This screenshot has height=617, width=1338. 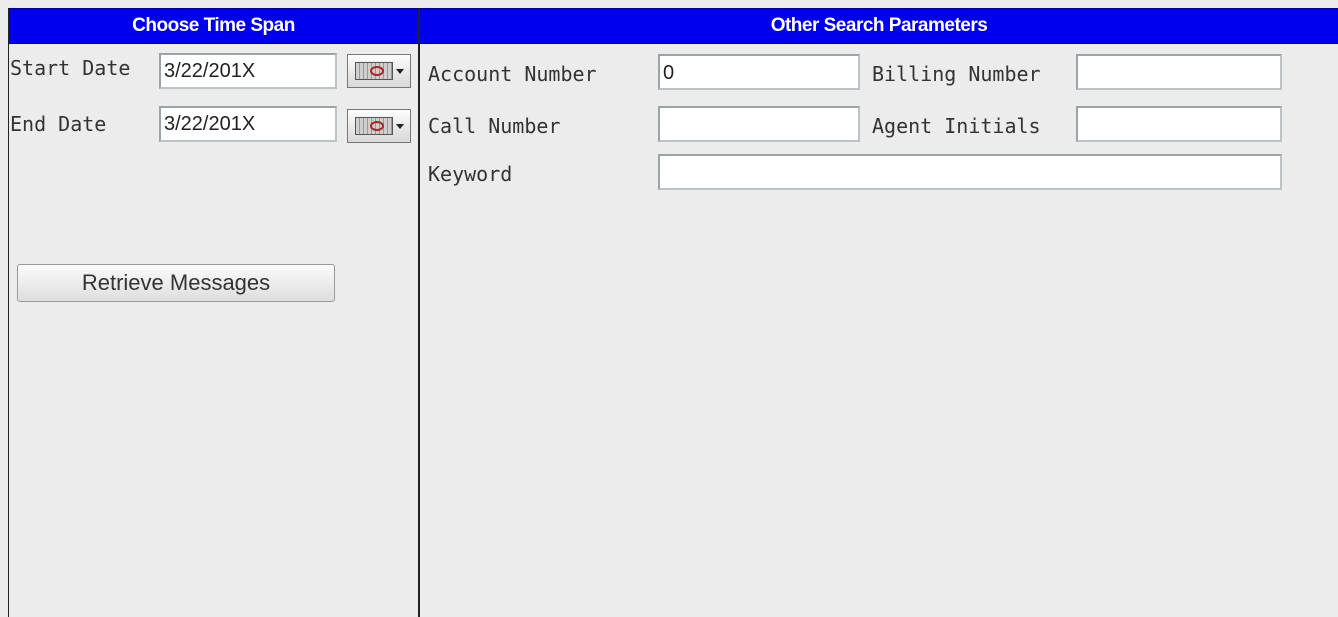 What do you see at coordinates (956, 126) in the screenshot?
I see `agent-initials-label: Agent Initials` at bounding box center [956, 126].